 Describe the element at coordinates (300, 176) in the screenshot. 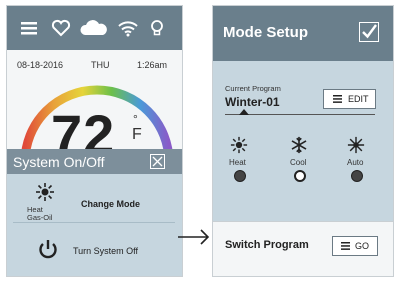

I see `mode-radio-cool` at that location.